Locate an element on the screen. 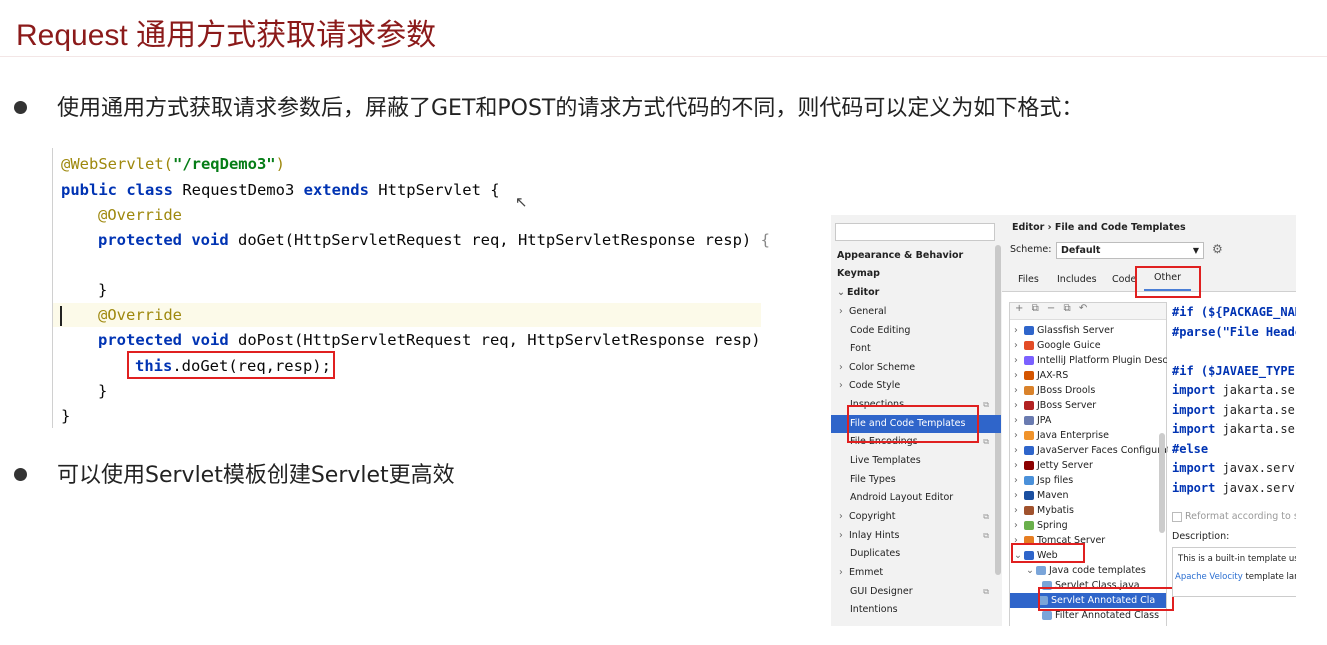  scheme-select: Default ▼ is located at coordinates (1130, 250).